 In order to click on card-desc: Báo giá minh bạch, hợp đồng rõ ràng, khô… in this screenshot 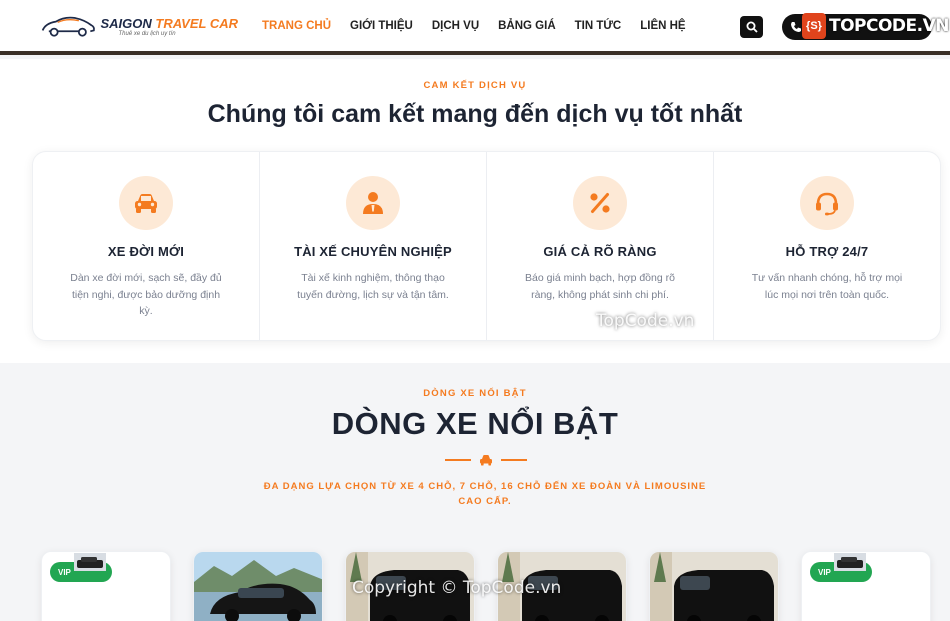, I will do `click(600, 286)`.